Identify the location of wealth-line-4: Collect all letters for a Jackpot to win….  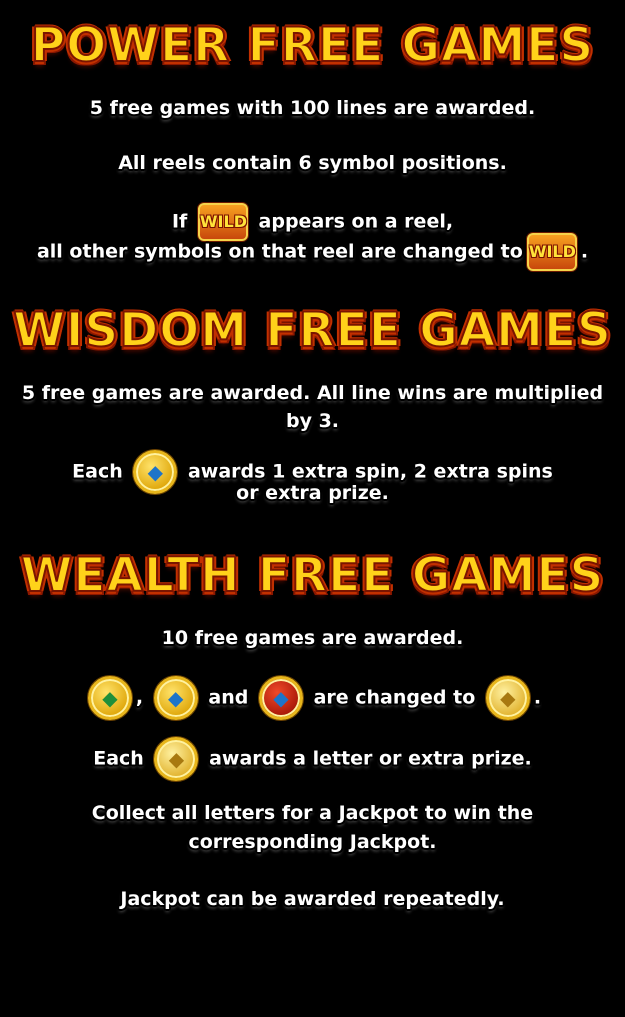
(312, 813).